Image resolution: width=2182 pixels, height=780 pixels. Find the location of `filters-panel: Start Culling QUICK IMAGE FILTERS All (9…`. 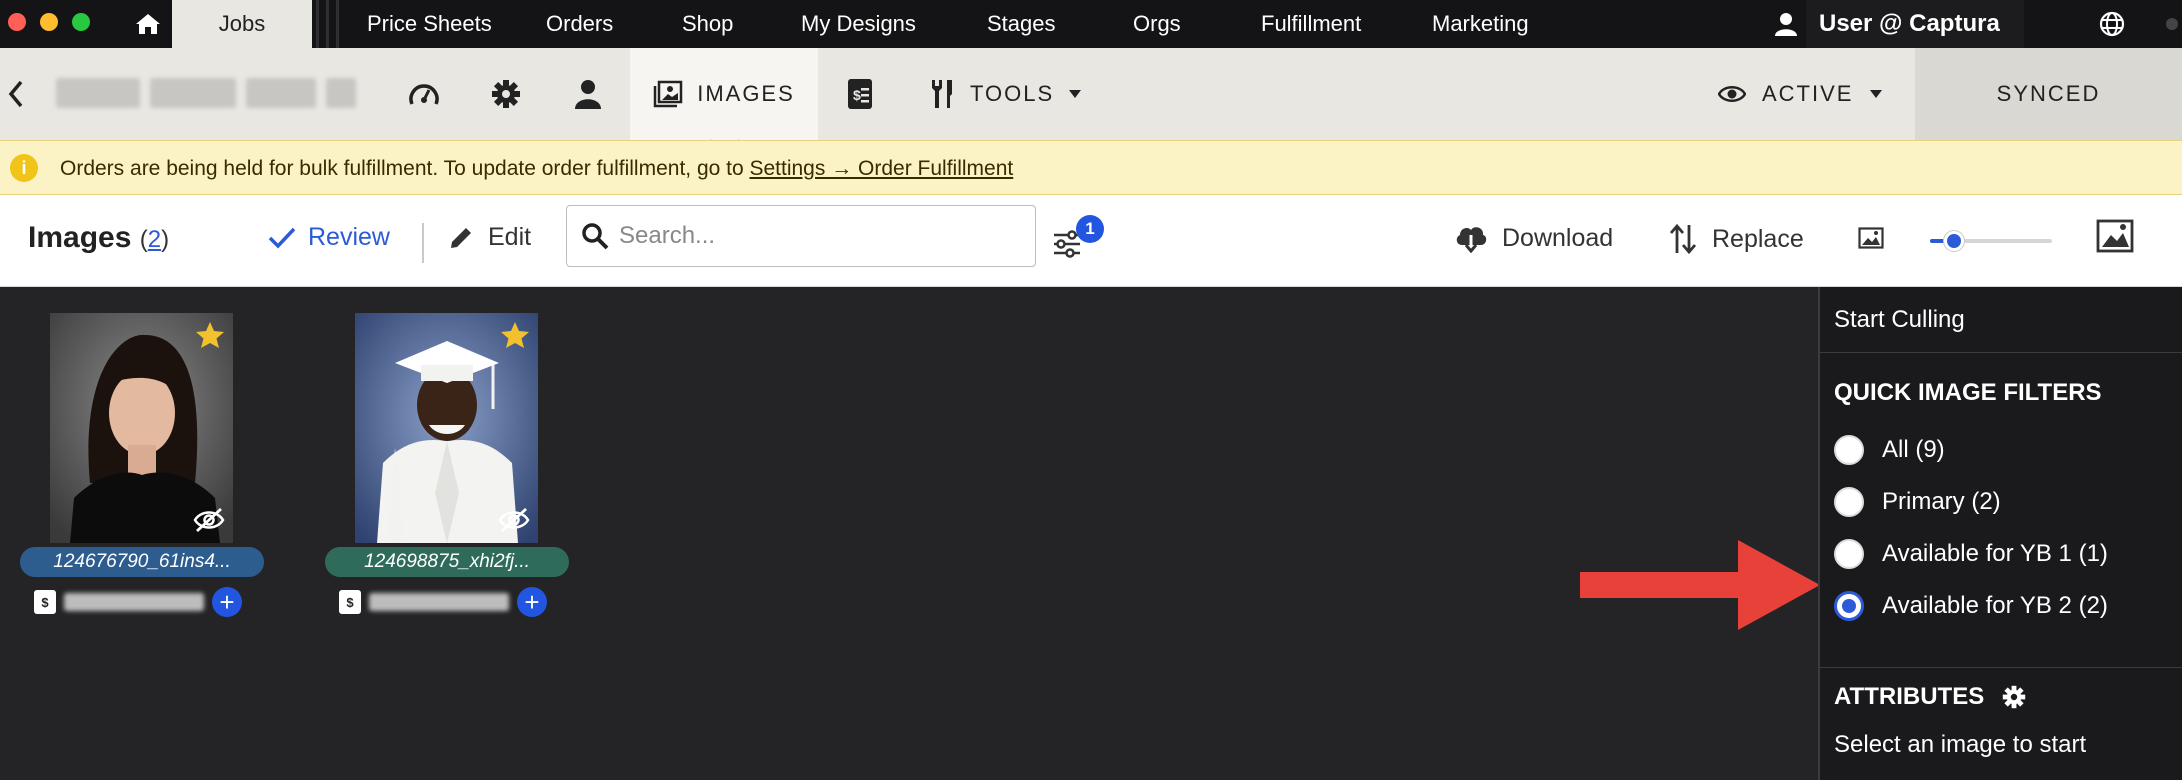

filters-panel: Start Culling QUICK IMAGE FILTERS All (9… is located at coordinates (2000, 533).